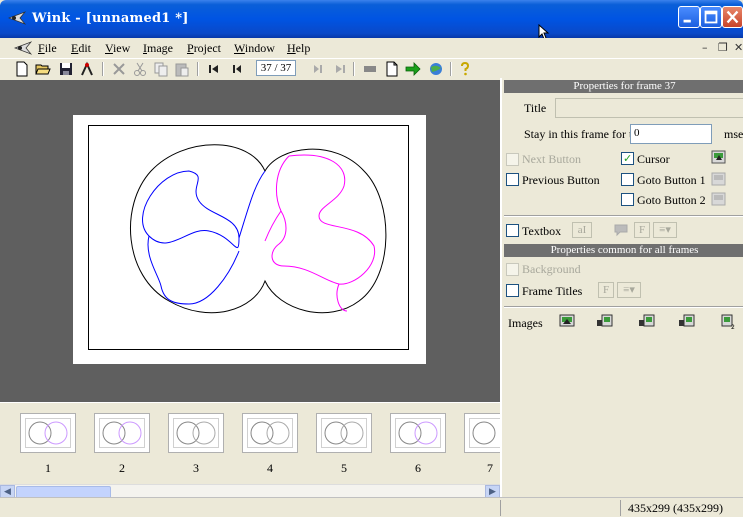  Describe the element at coordinates (525, 323) in the screenshot. I see `images-label: Images` at that location.